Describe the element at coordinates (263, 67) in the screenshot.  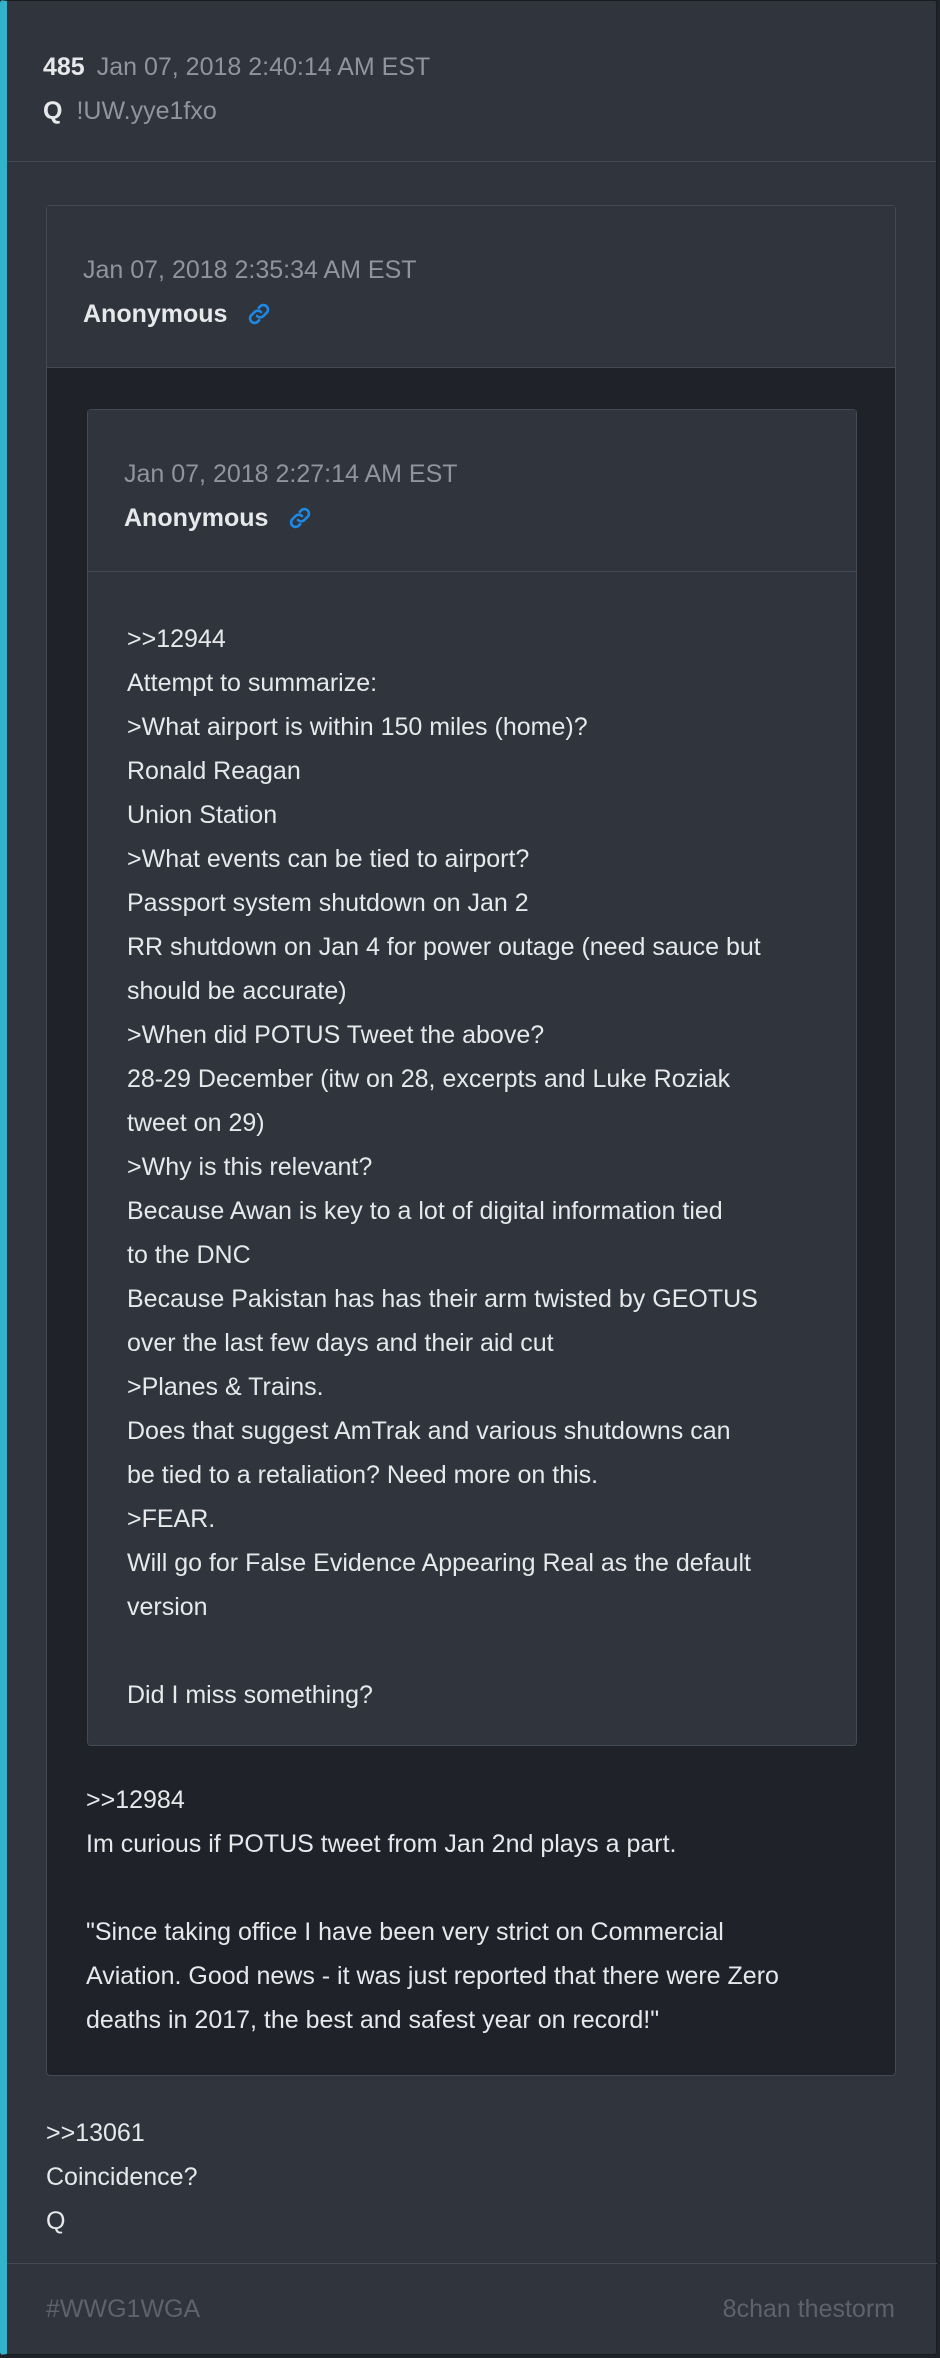
I see `post-date: Jan 07, 2018 2:40:14 AM EST` at that location.